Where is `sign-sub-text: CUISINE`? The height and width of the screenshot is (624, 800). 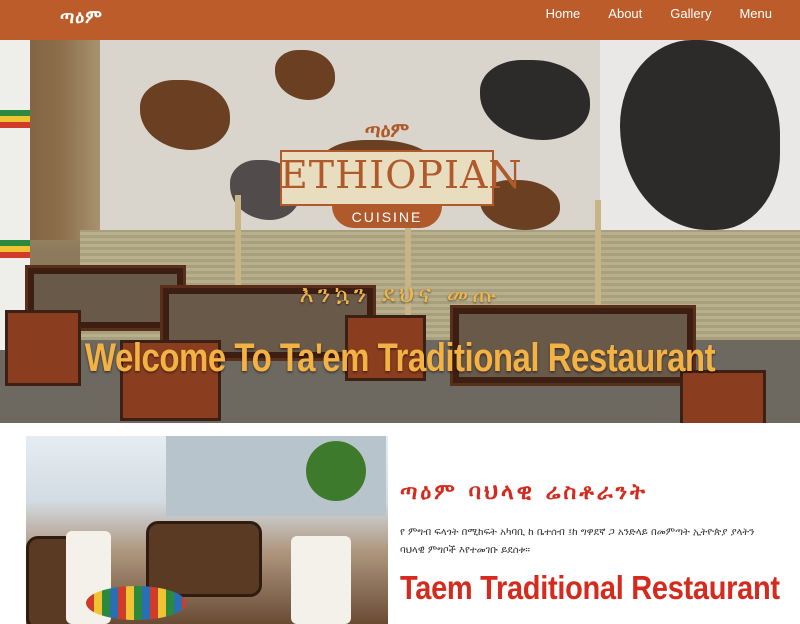 sign-sub-text: CUISINE is located at coordinates (387, 217).